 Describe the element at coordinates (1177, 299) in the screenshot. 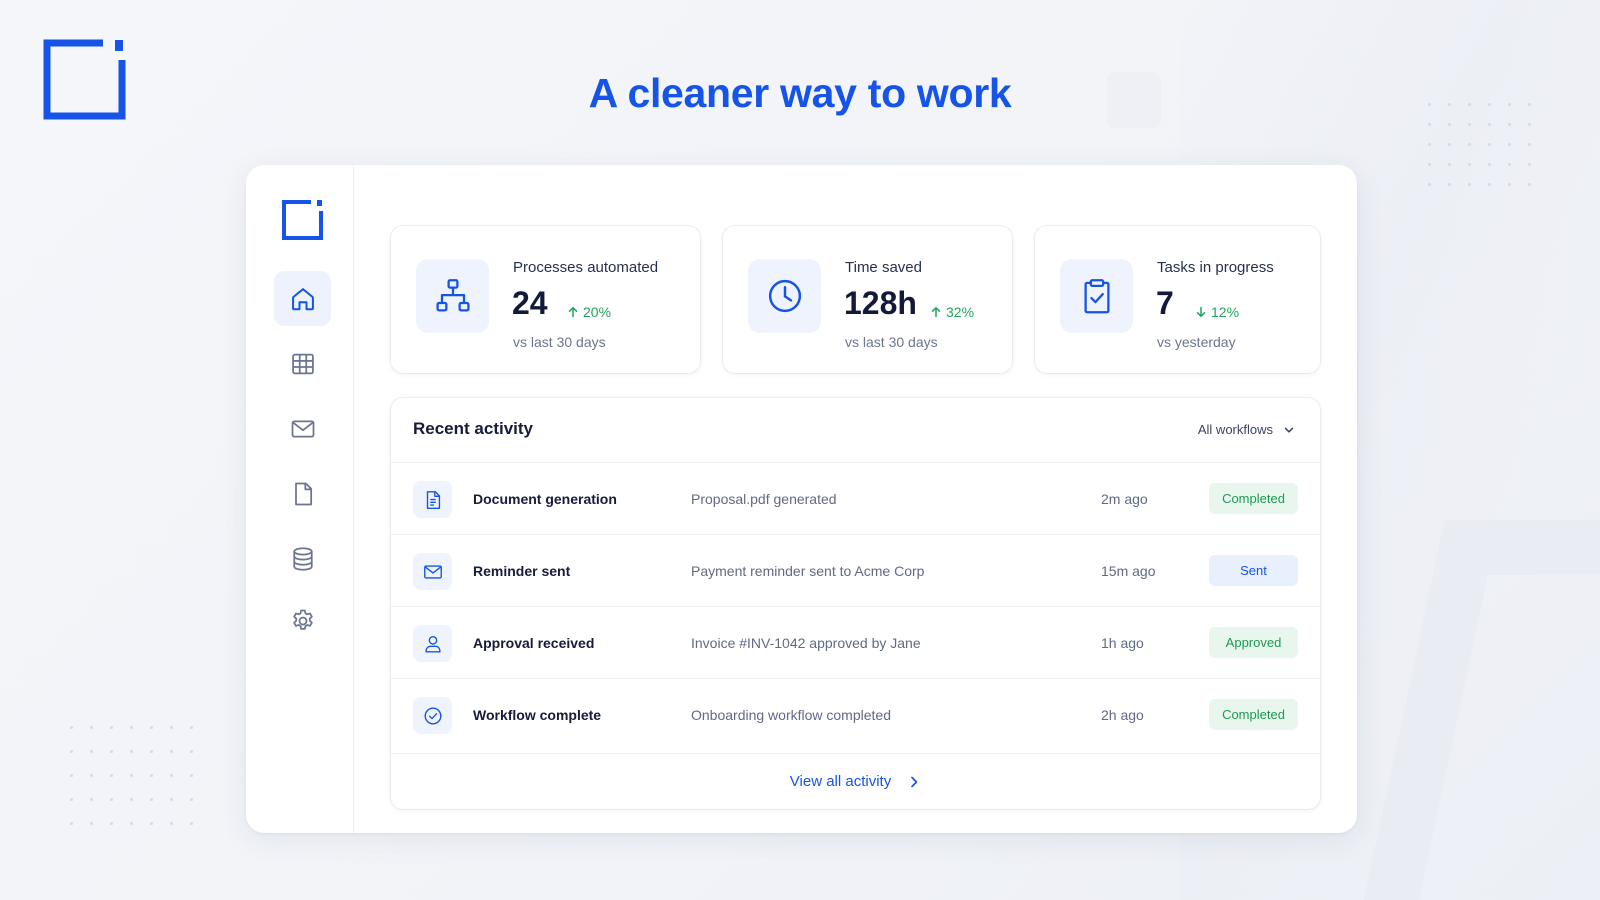

I see `stat-card-tasks: Tasks in progress 7 12% vs yesterday` at that location.